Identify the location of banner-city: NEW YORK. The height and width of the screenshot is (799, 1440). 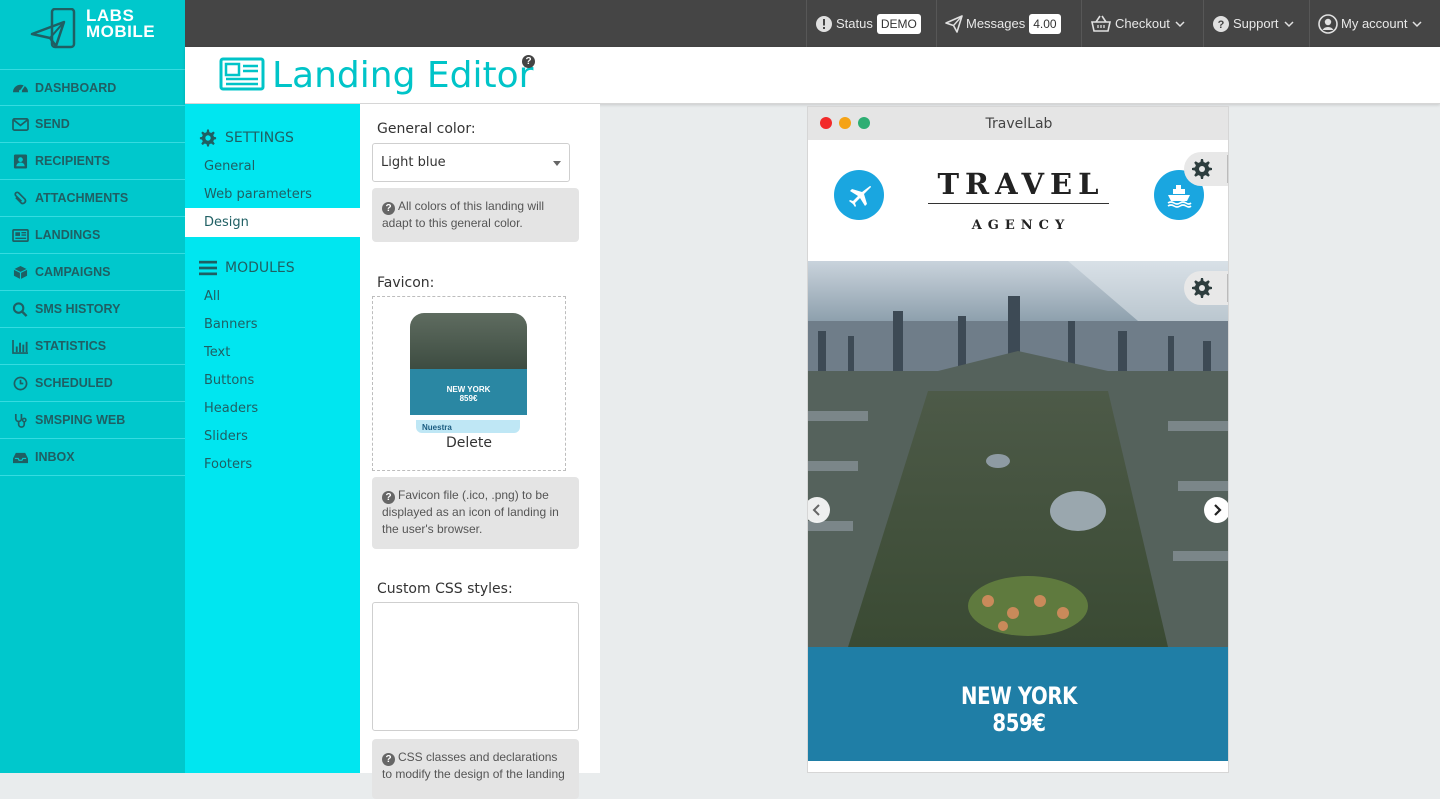
(1019, 696).